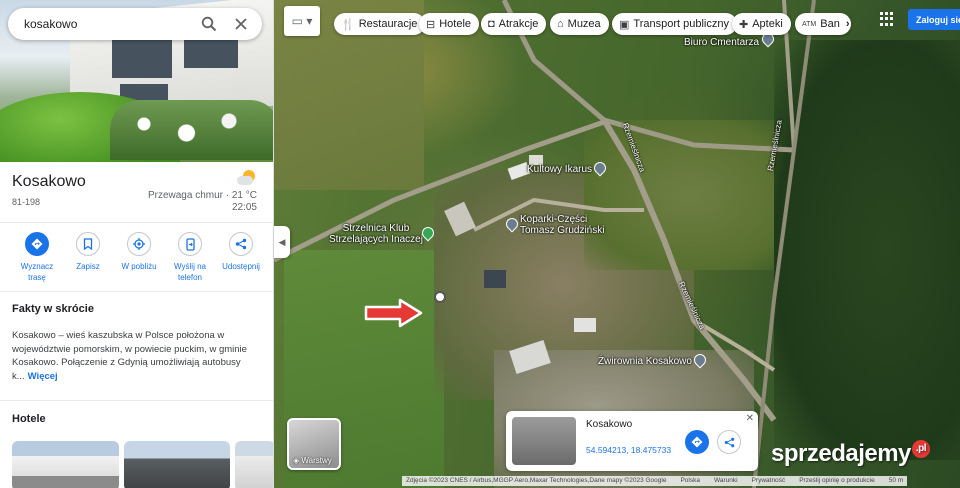 This screenshot has width=960, height=488. I want to click on share-button, so click(729, 442).